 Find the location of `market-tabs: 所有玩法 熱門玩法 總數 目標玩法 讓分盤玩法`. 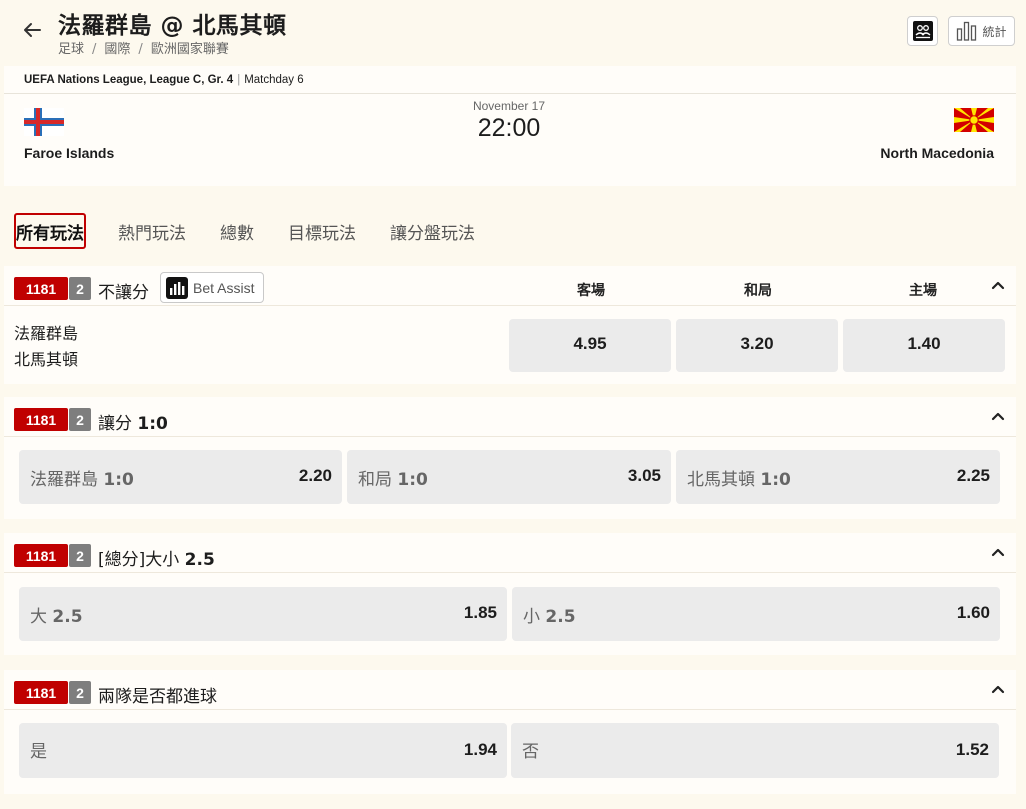

market-tabs: 所有玩法 熱門玩法 總數 目標玩法 讓分盤玩法 is located at coordinates (260, 231).